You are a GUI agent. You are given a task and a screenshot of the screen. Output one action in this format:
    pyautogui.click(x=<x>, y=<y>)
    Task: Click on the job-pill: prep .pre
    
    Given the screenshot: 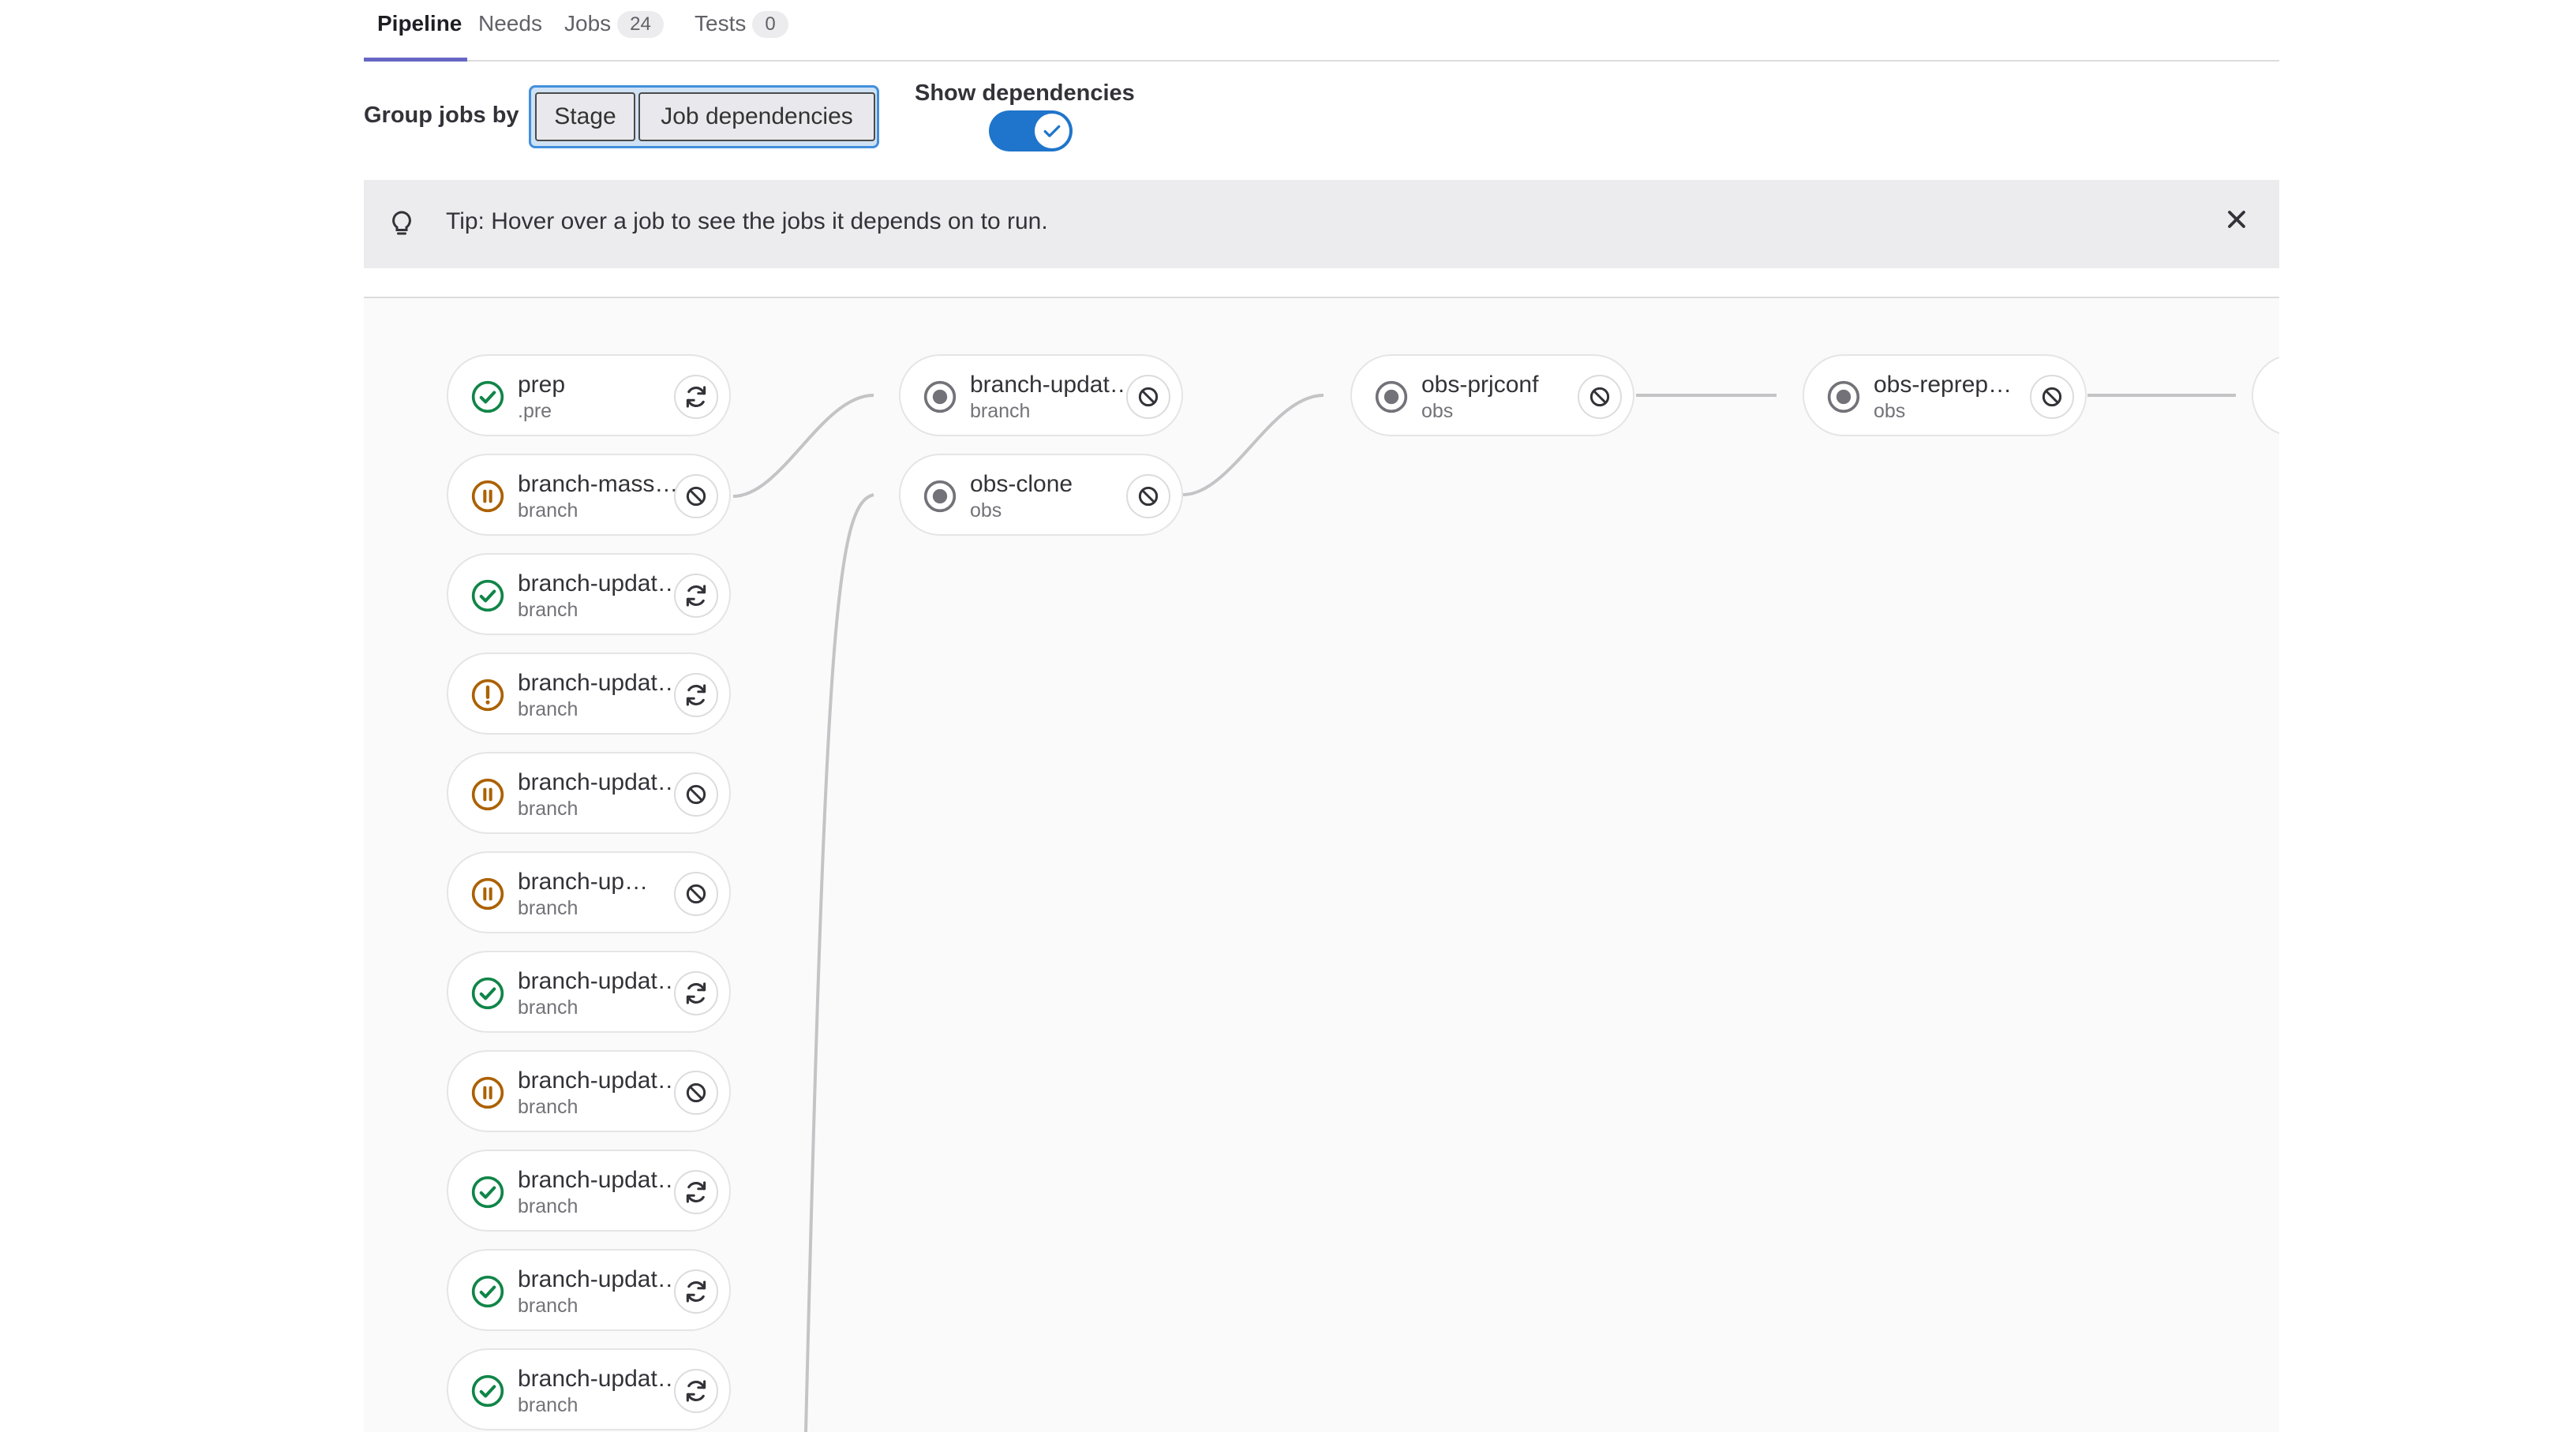 What is the action you would take?
    pyautogui.click(x=589, y=395)
    